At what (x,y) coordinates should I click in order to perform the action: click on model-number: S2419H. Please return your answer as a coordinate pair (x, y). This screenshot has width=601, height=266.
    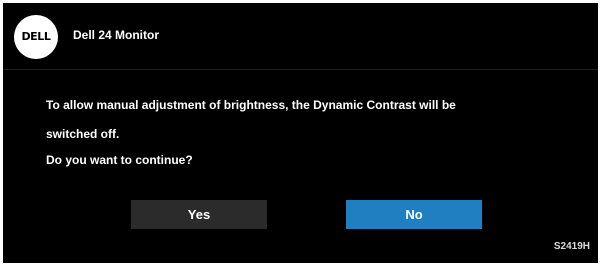
    Looking at the image, I should click on (571, 246).